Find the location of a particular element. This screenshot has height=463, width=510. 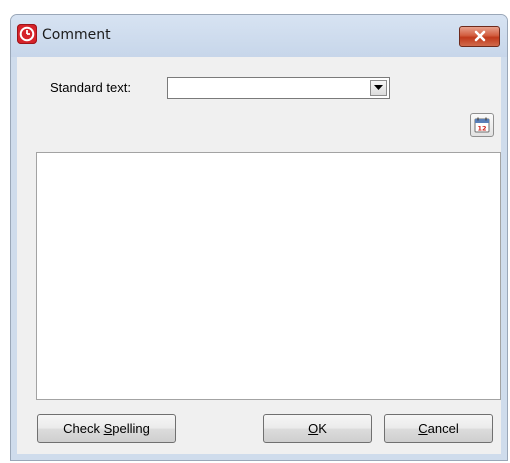

dropdown-button is located at coordinates (378, 88).